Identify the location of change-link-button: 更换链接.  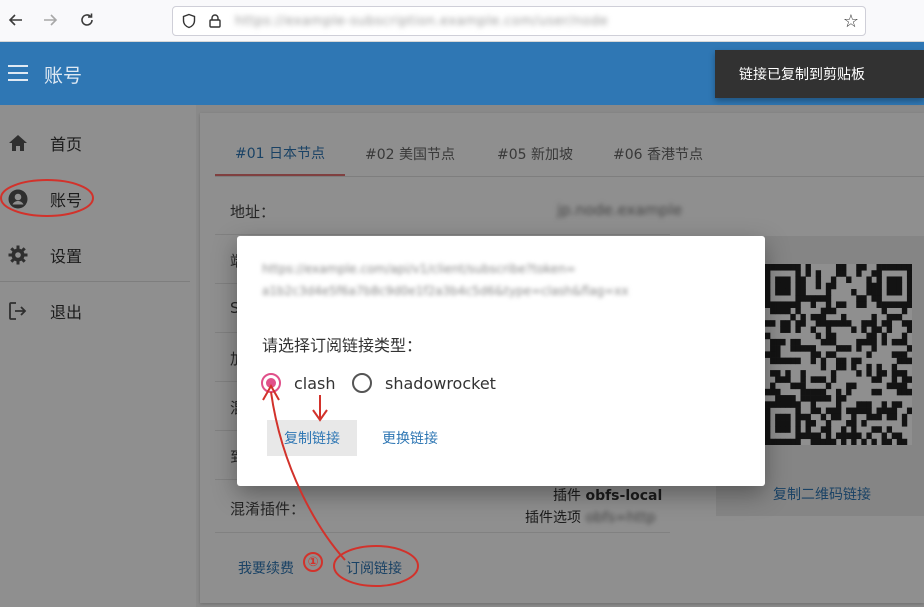
(417, 438).